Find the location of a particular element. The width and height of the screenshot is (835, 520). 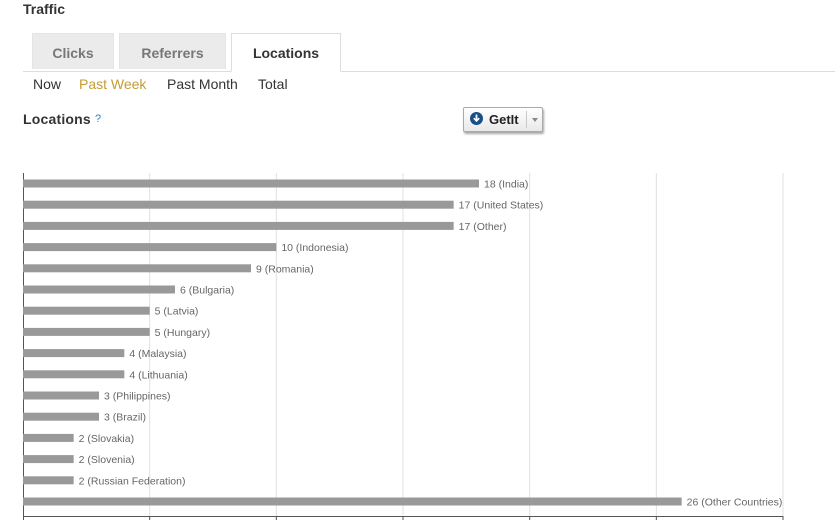

bar-label: 5 (Latvia) is located at coordinates (177, 312).